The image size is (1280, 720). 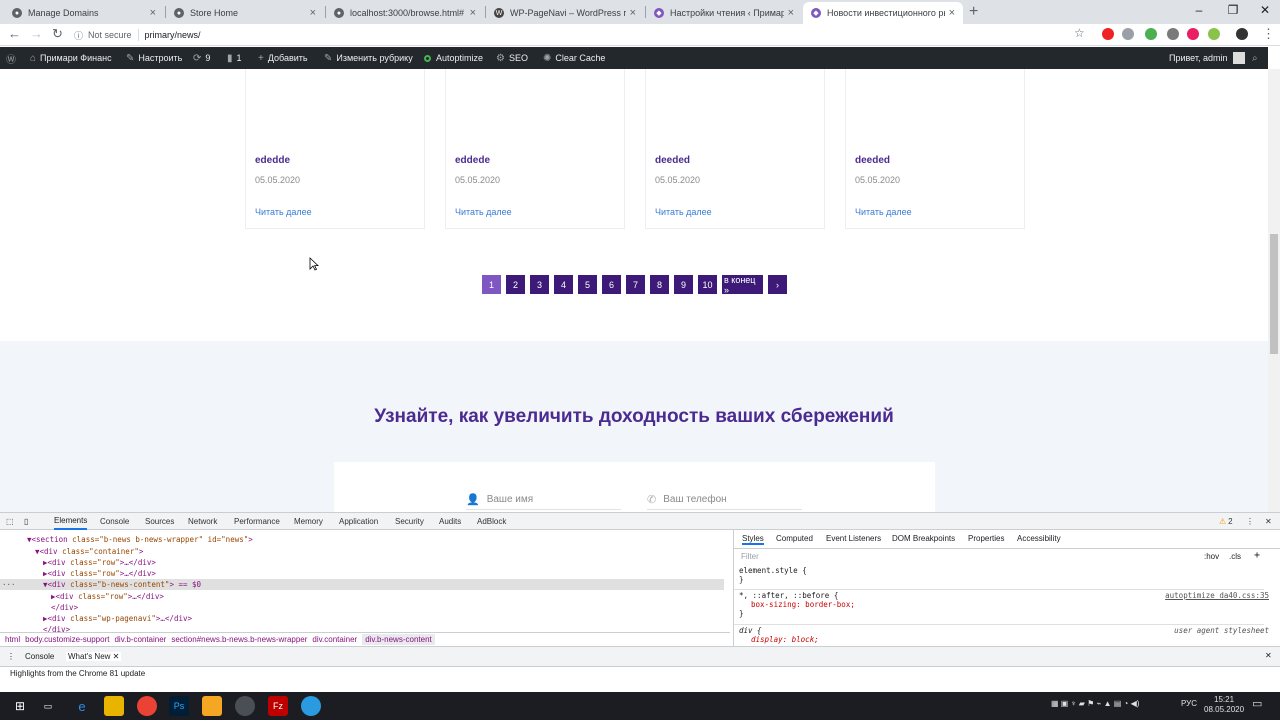 What do you see at coordinates (10, 521) in the screenshot?
I see `inspect-element-icon: ⬚` at bounding box center [10, 521].